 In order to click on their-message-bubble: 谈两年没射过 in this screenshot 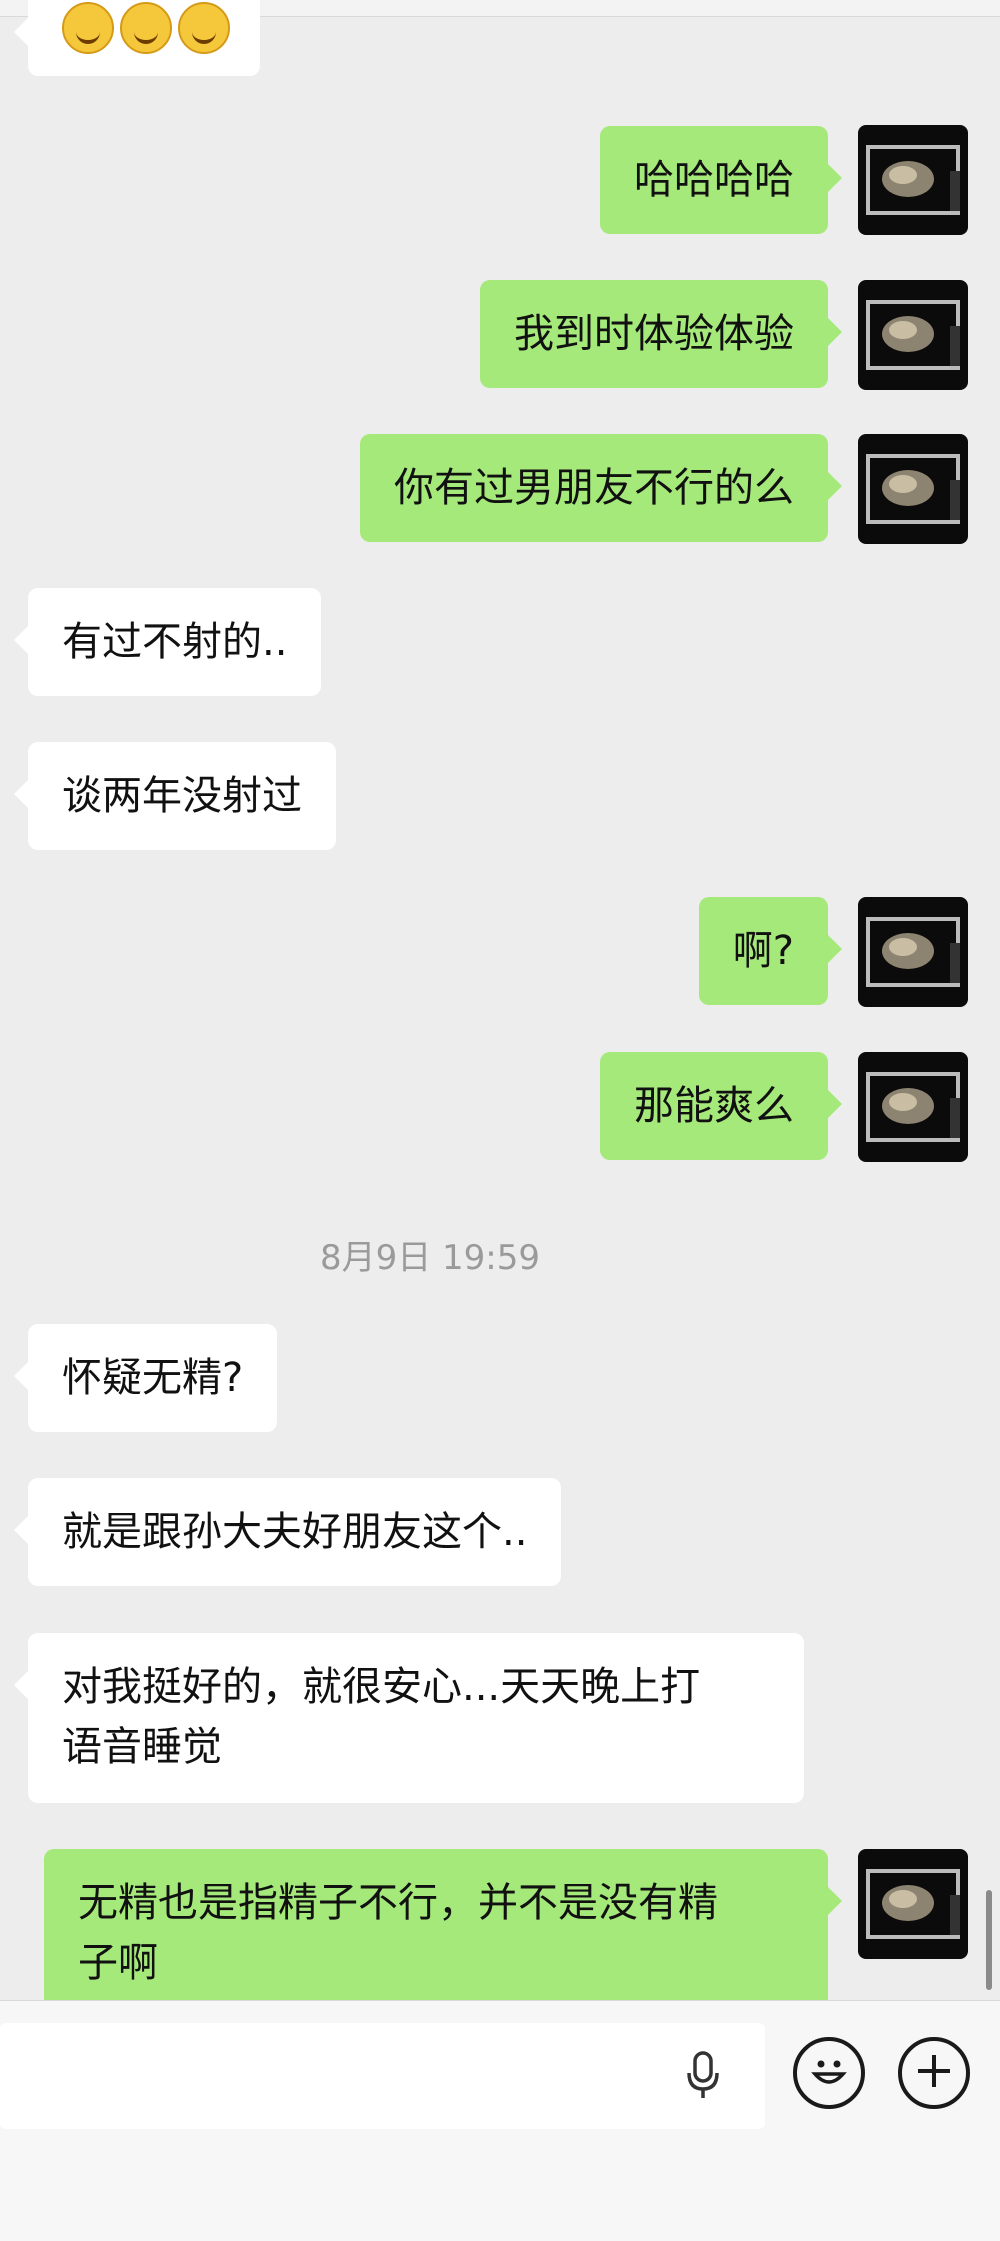, I will do `click(175, 796)`.